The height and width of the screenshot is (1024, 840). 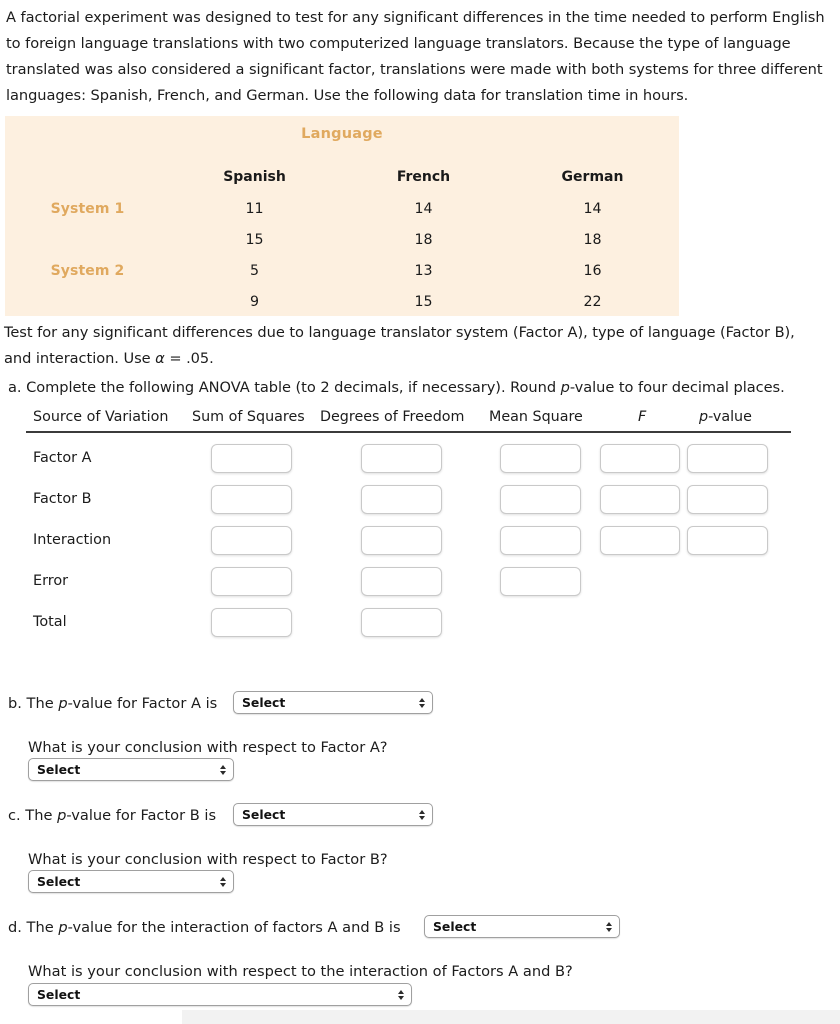 I want to click on table-row: System 1 11 14 14, so click(x=342, y=208).